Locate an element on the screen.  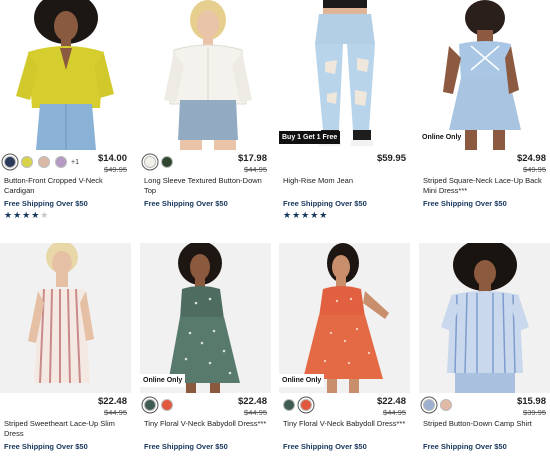
price-block: $24.98 $49.95 is located at coordinates (531, 163).